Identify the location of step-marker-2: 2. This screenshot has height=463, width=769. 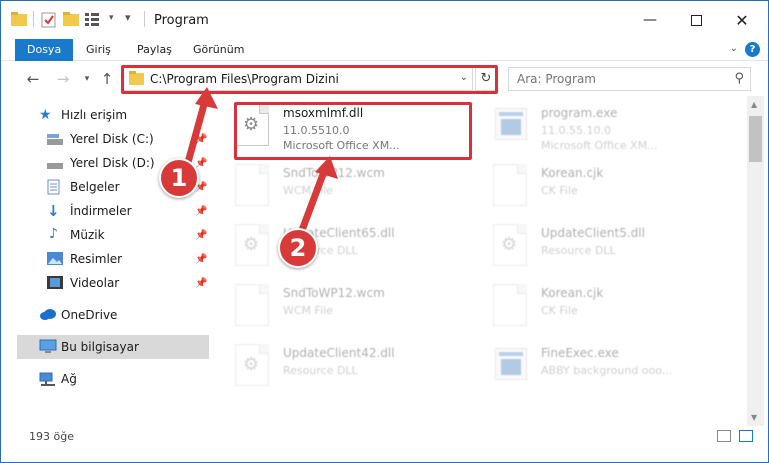
(298, 248).